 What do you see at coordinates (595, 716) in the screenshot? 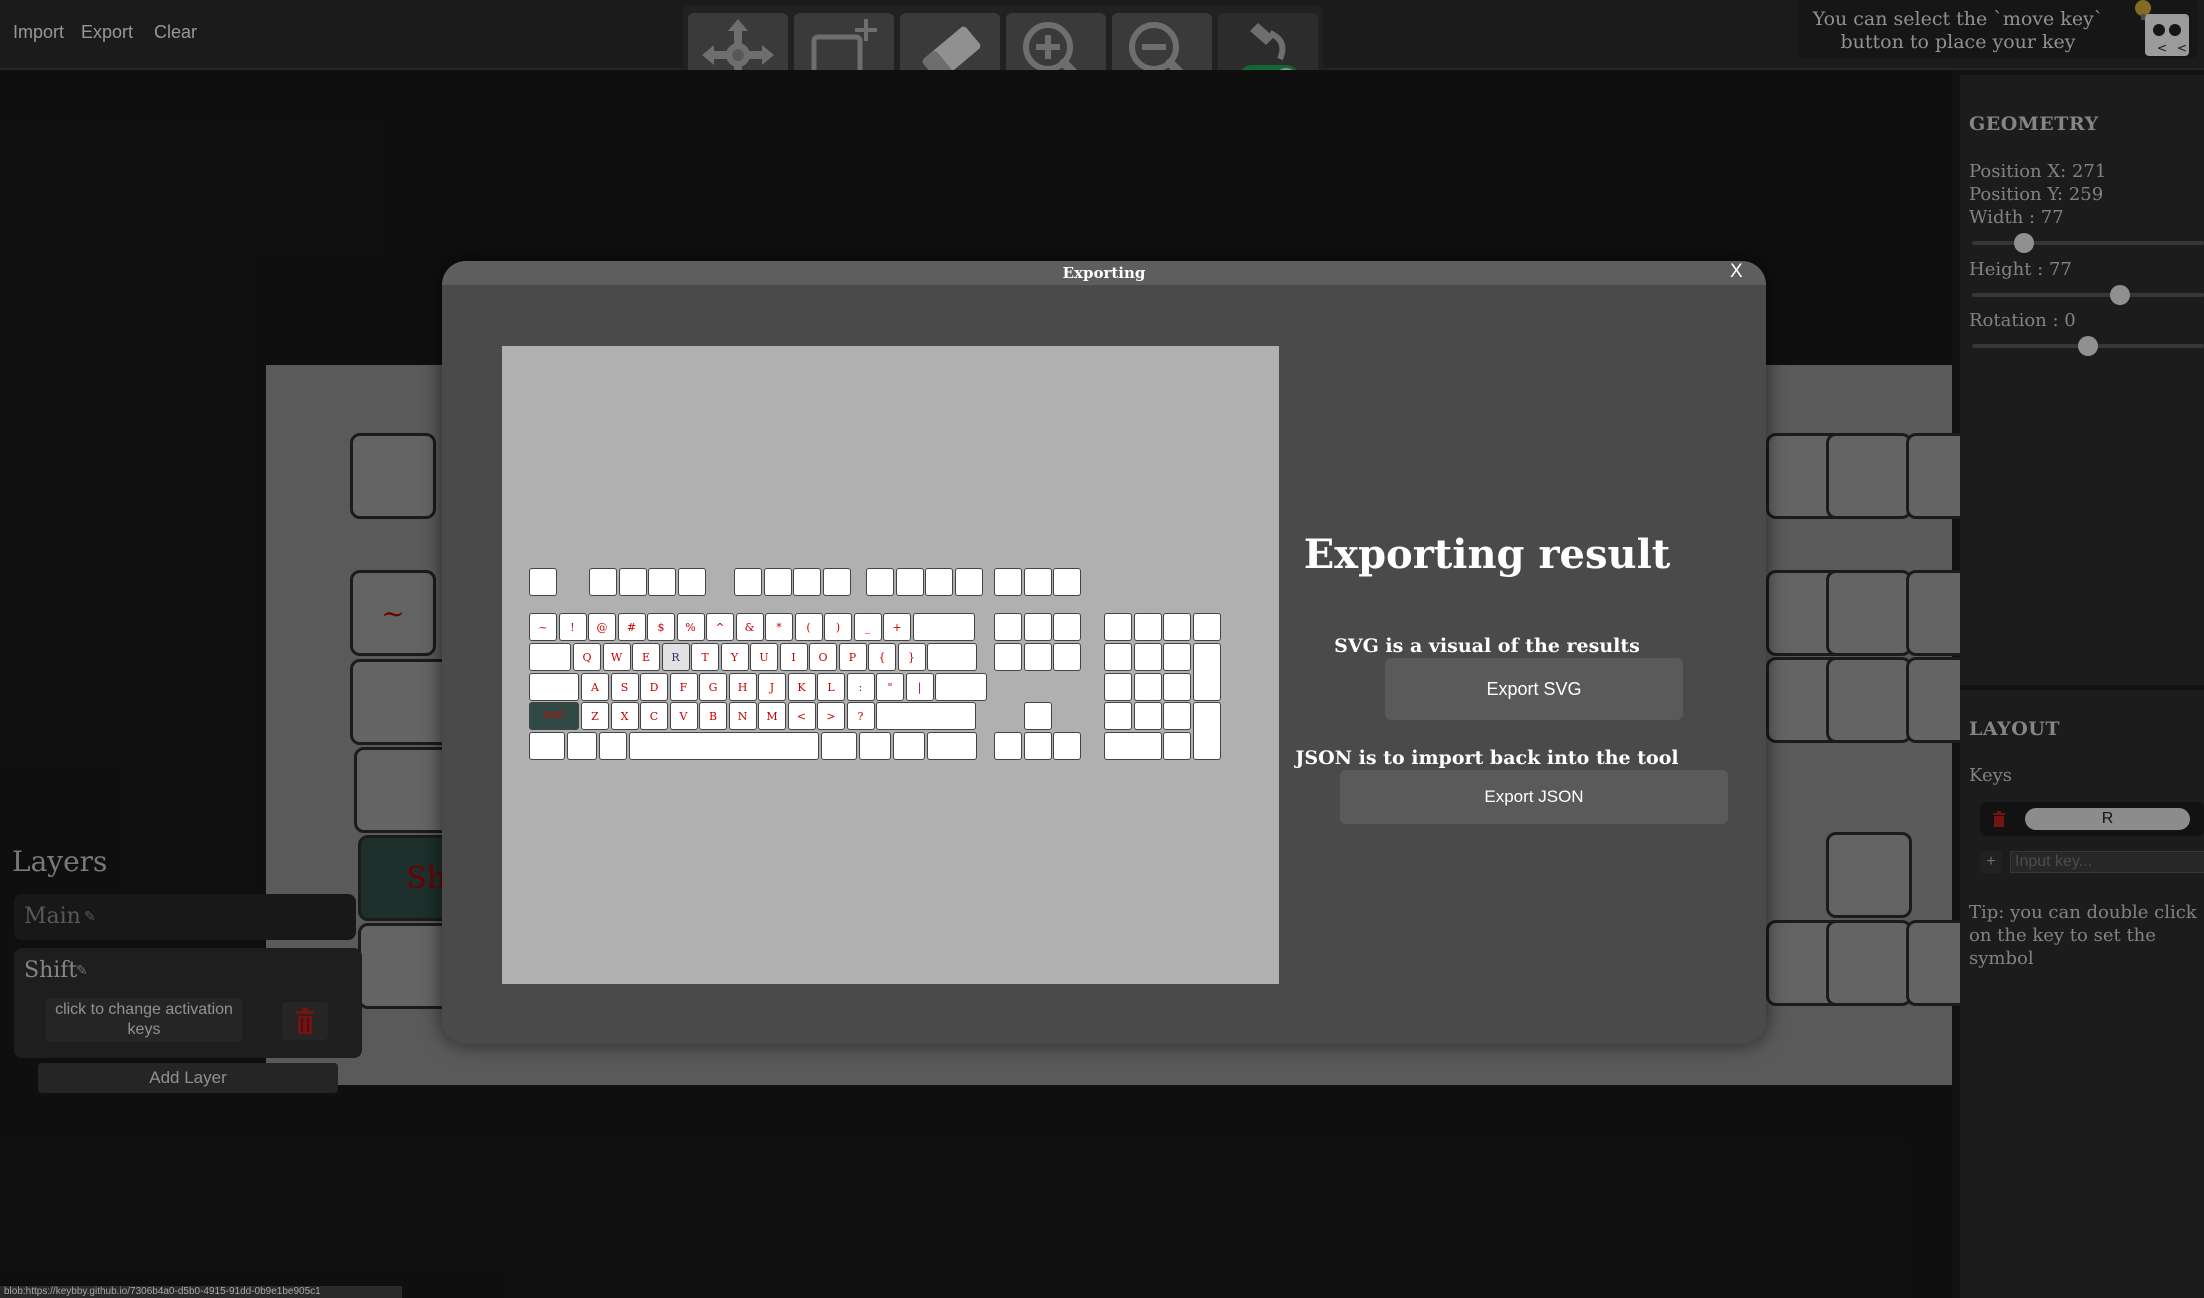
I see `preview-key-letter: Z` at bounding box center [595, 716].